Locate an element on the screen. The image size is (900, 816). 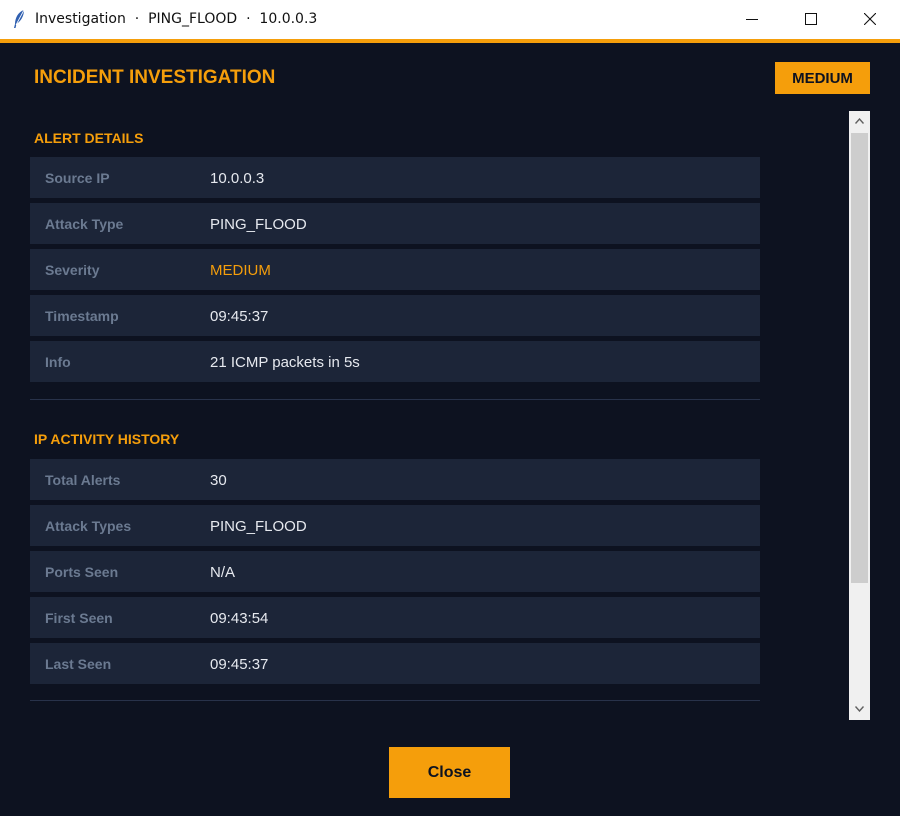
window-close-button is located at coordinates (870, 19).